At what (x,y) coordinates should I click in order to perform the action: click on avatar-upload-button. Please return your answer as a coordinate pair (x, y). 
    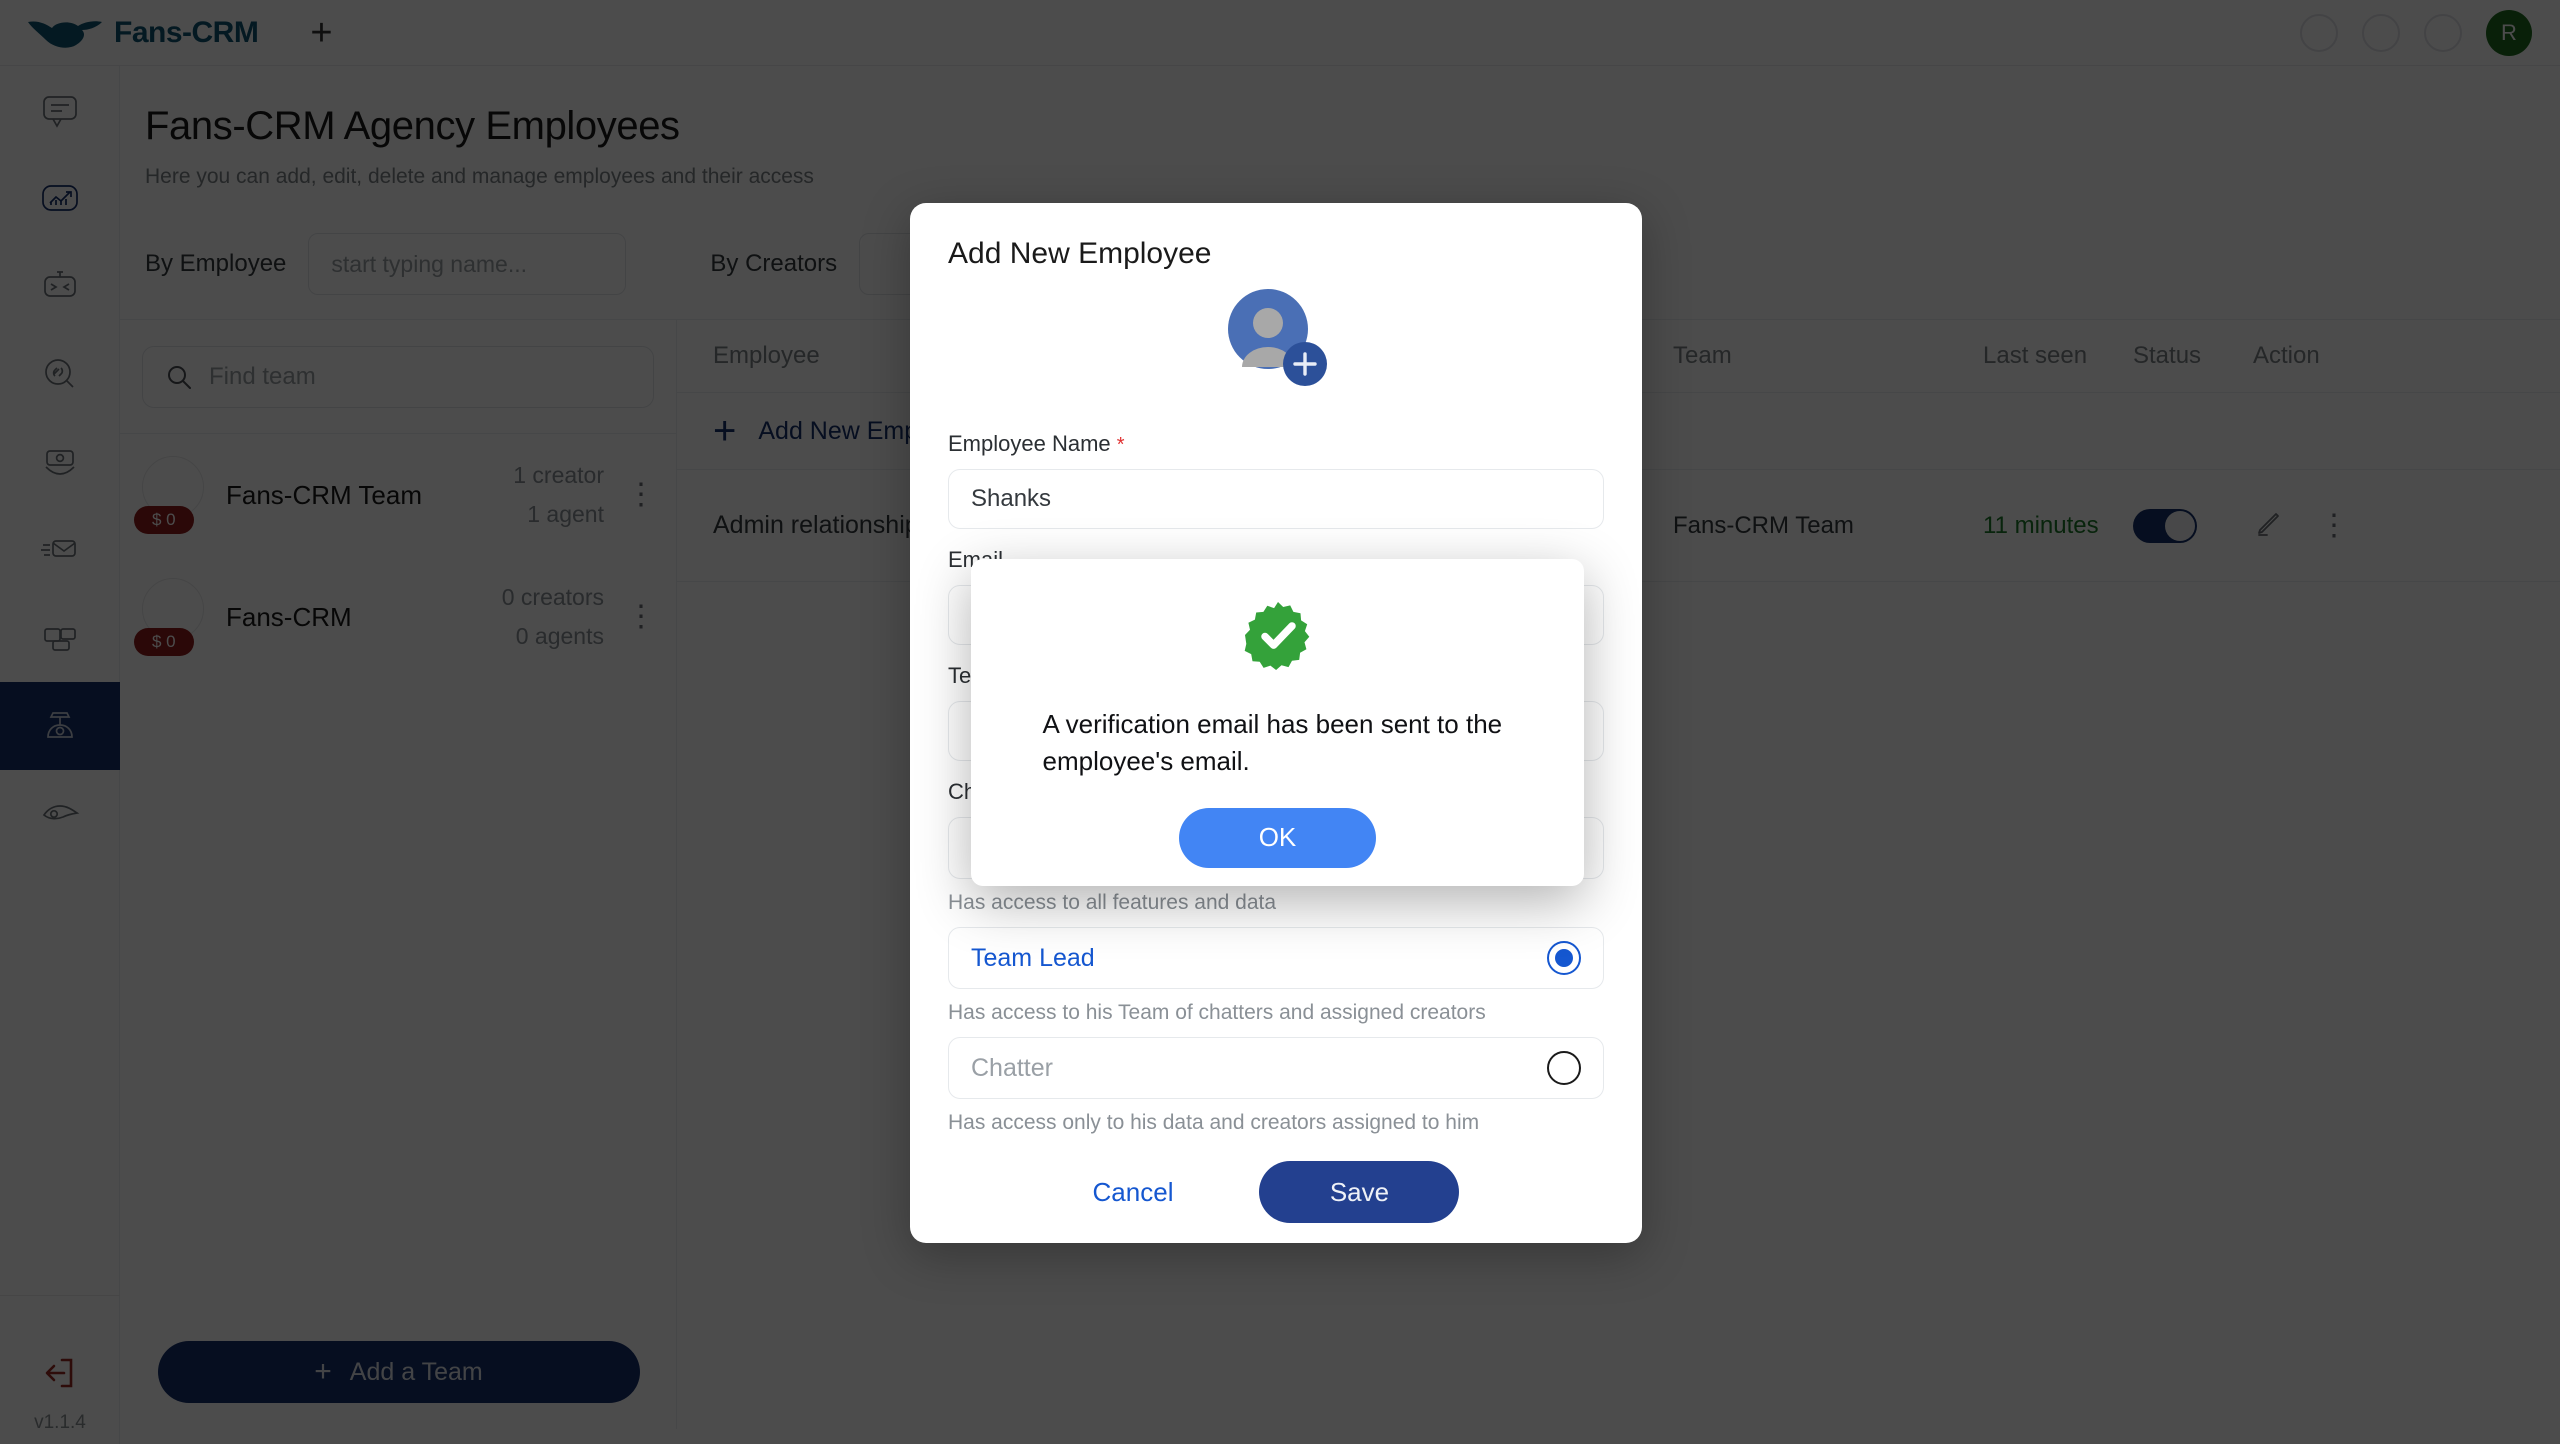
    Looking at the image, I should click on (1276, 351).